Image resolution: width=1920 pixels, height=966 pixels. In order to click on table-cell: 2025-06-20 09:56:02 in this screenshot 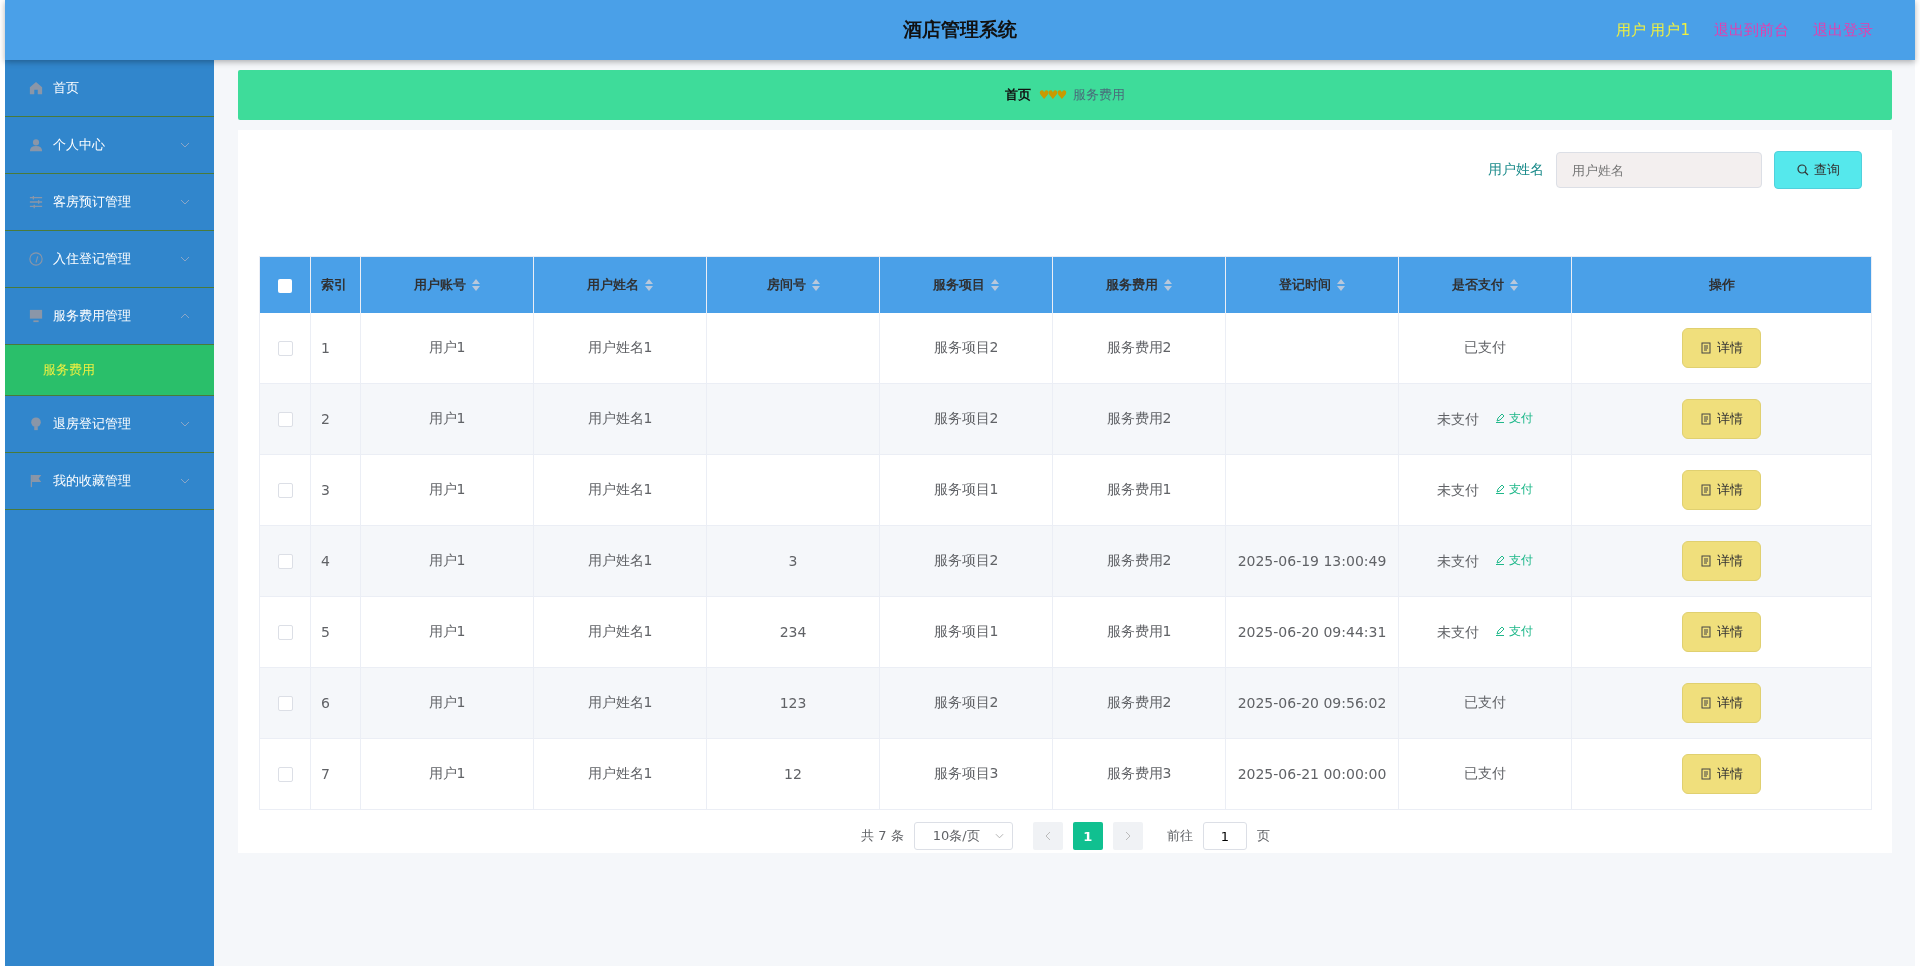, I will do `click(1312, 703)`.